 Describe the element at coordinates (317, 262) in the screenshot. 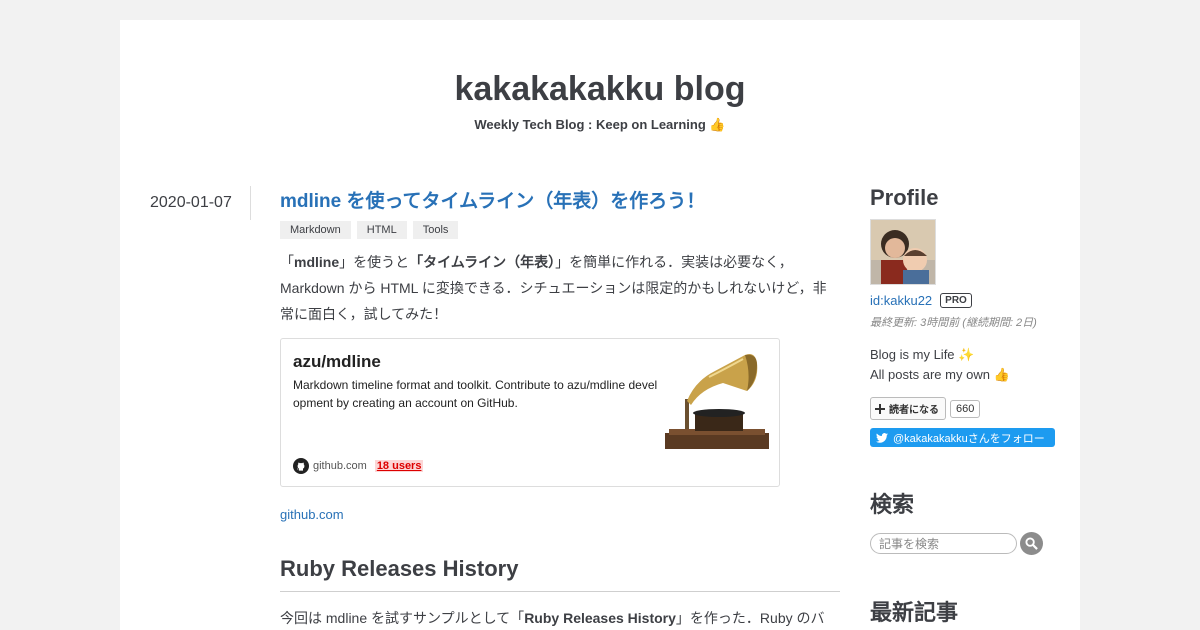

I see `lead-bold-mdline: mdline` at that location.